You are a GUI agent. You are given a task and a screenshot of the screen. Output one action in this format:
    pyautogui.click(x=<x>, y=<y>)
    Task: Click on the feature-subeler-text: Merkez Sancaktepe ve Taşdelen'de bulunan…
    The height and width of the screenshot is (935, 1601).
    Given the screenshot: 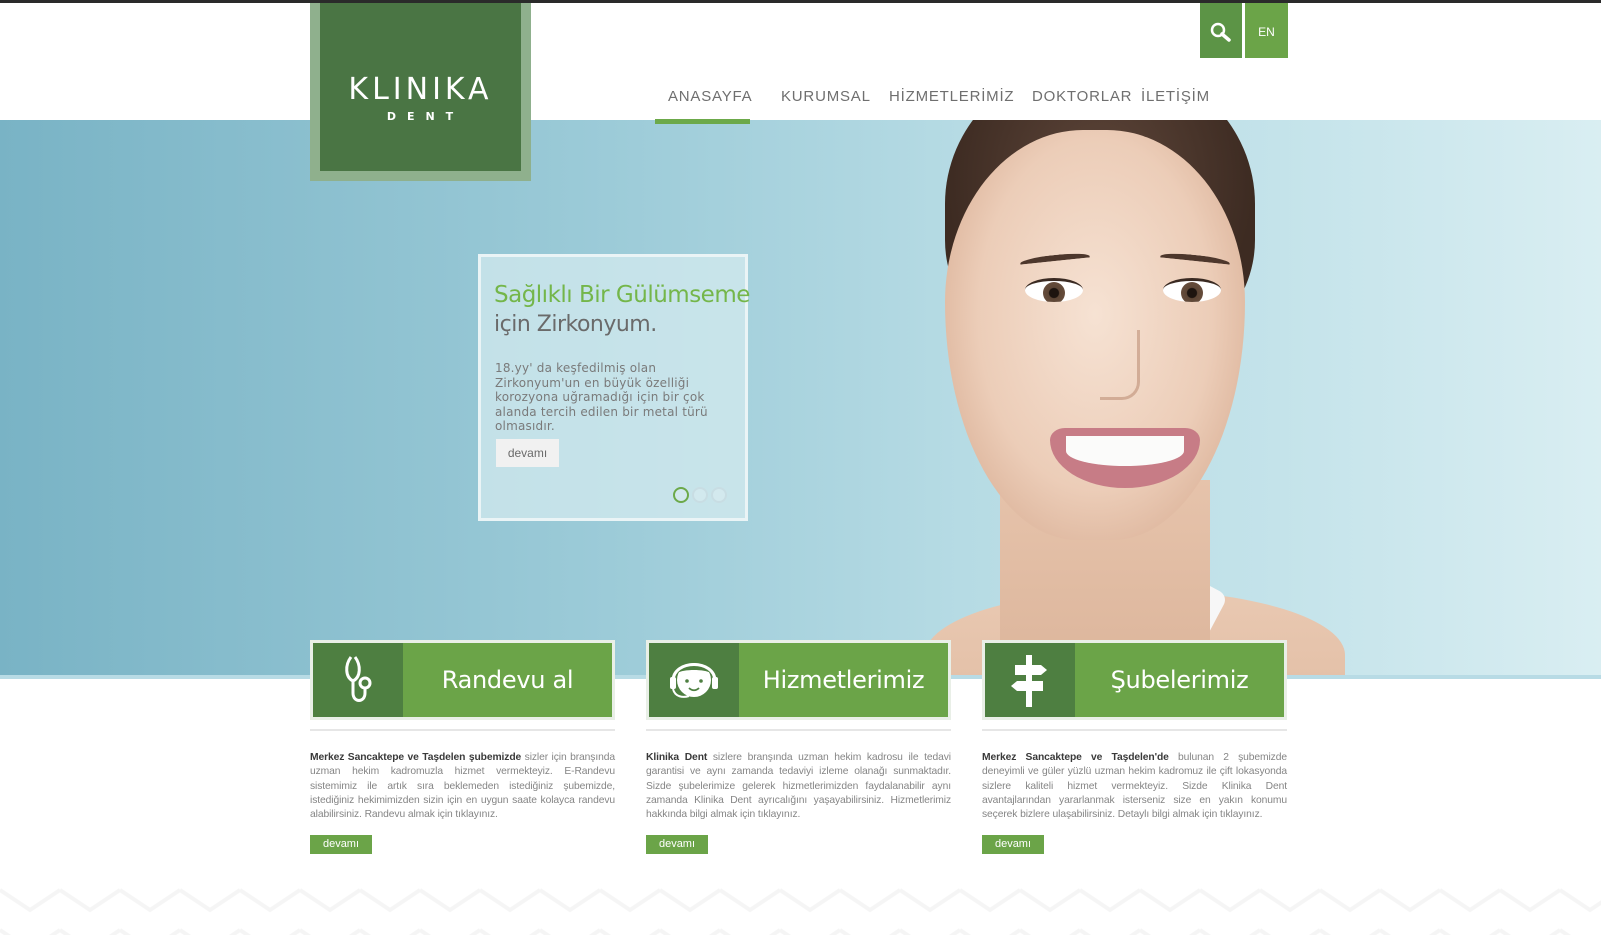 What is the action you would take?
    pyautogui.click(x=1134, y=786)
    